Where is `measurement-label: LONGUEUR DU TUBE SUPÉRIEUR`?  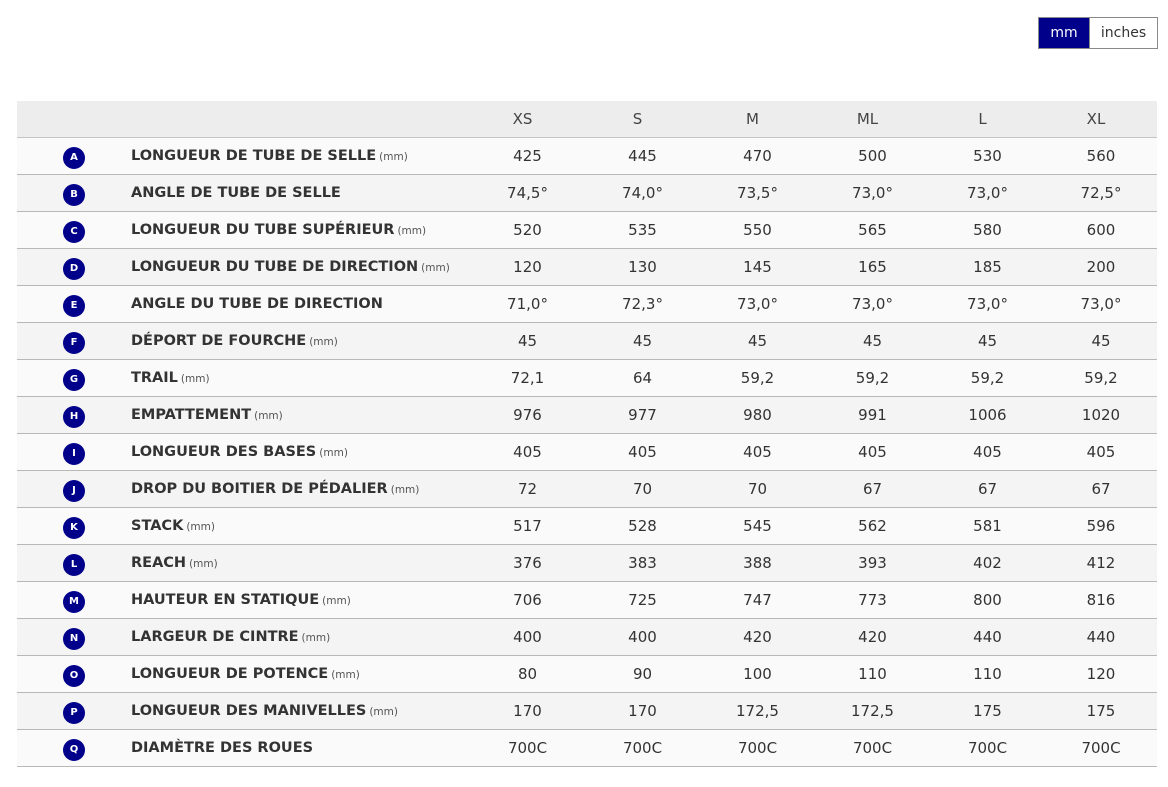
measurement-label: LONGUEUR DU TUBE SUPÉRIEUR is located at coordinates (263, 230).